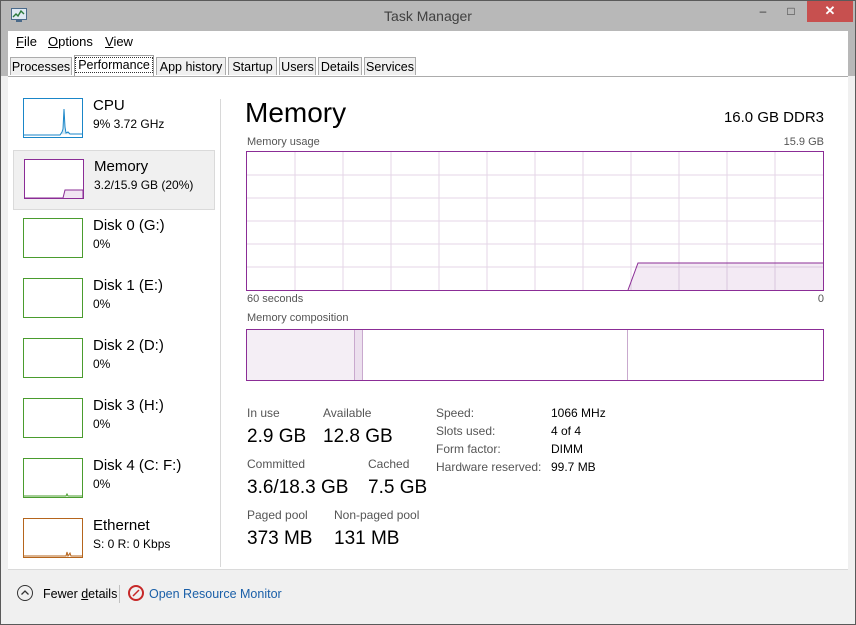 Image resolution: width=856 pixels, height=625 pixels. What do you see at coordinates (114, 480) in the screenshot?
I see `sidebar-item-disk-4: Disk 4 (C: F:) 0%` at bounding box center [114, 480].